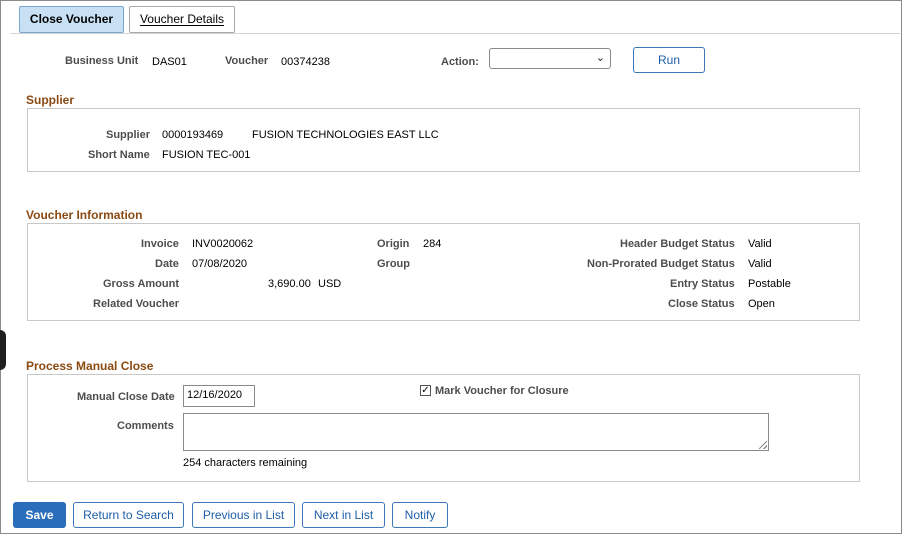  I want to click on business-unit-label: Business Unit, so click(102, 61).